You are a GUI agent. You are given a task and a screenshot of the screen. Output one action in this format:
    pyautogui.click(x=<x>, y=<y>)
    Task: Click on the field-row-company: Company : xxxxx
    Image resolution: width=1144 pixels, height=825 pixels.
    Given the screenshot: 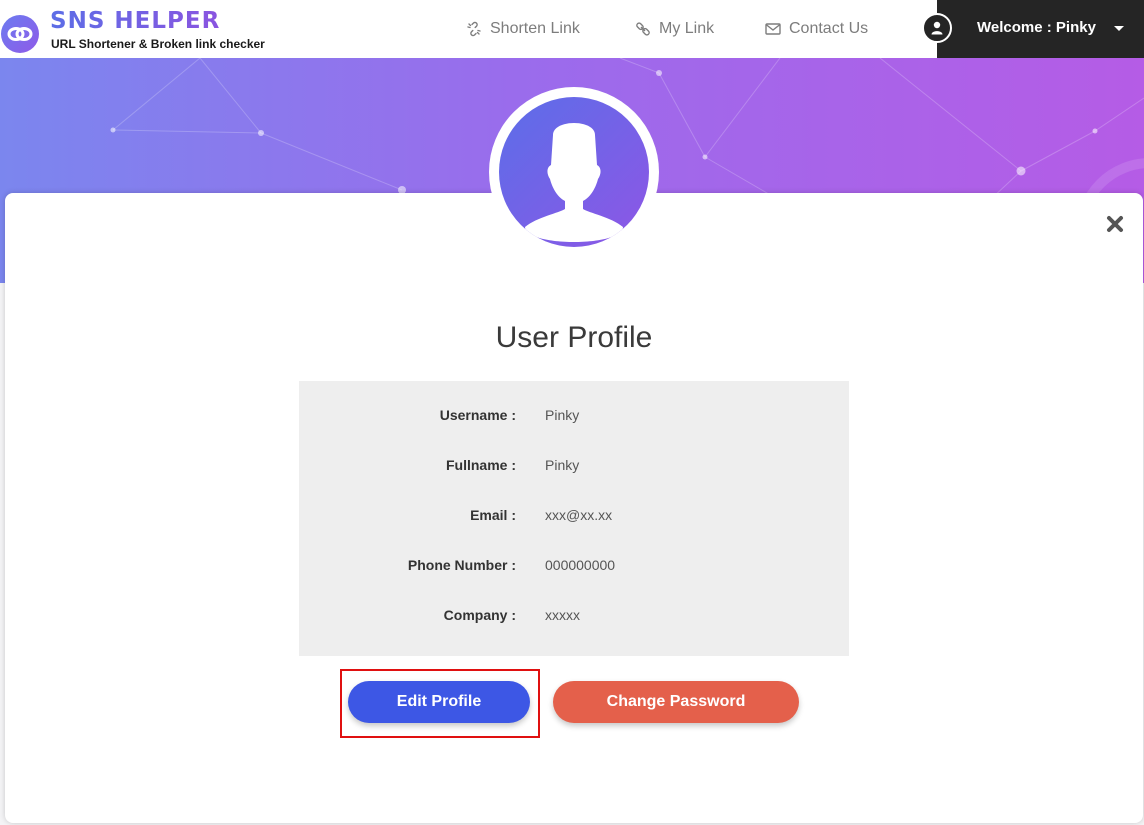 What is the action you would take?
    pyautogui.click(x=574, y=618)
    